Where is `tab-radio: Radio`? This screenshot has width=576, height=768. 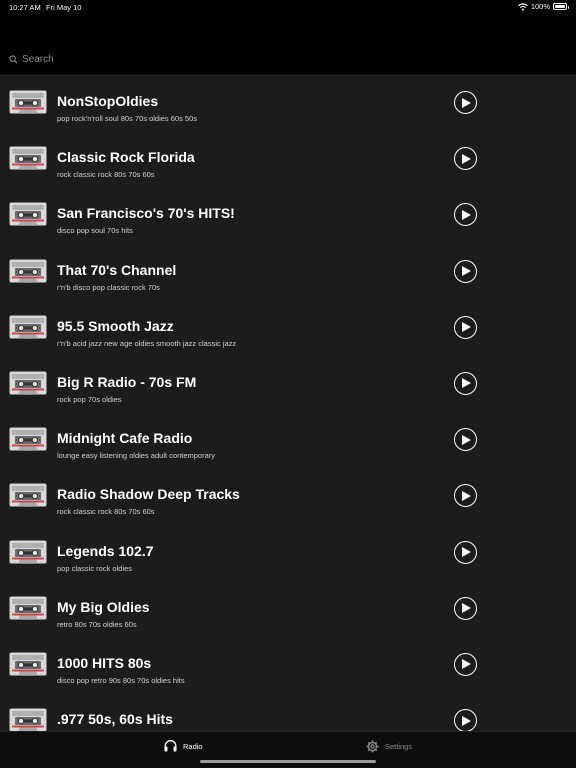 tab-radio: Radio is located at coordinates (183, 746).